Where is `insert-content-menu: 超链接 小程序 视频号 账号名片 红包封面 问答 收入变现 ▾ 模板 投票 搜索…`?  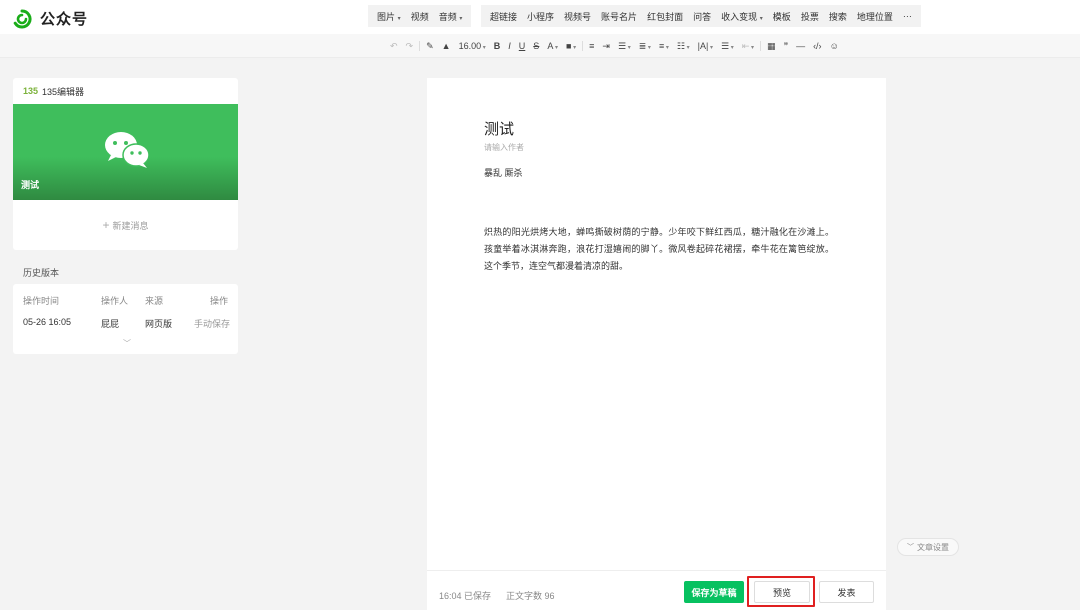 insert-content-menu: 超链接 小程序 视频号 账号名片 红包封面 问答 收入变现 ▾ 模板 投票 搜索… is located at coordinates (701, 16).